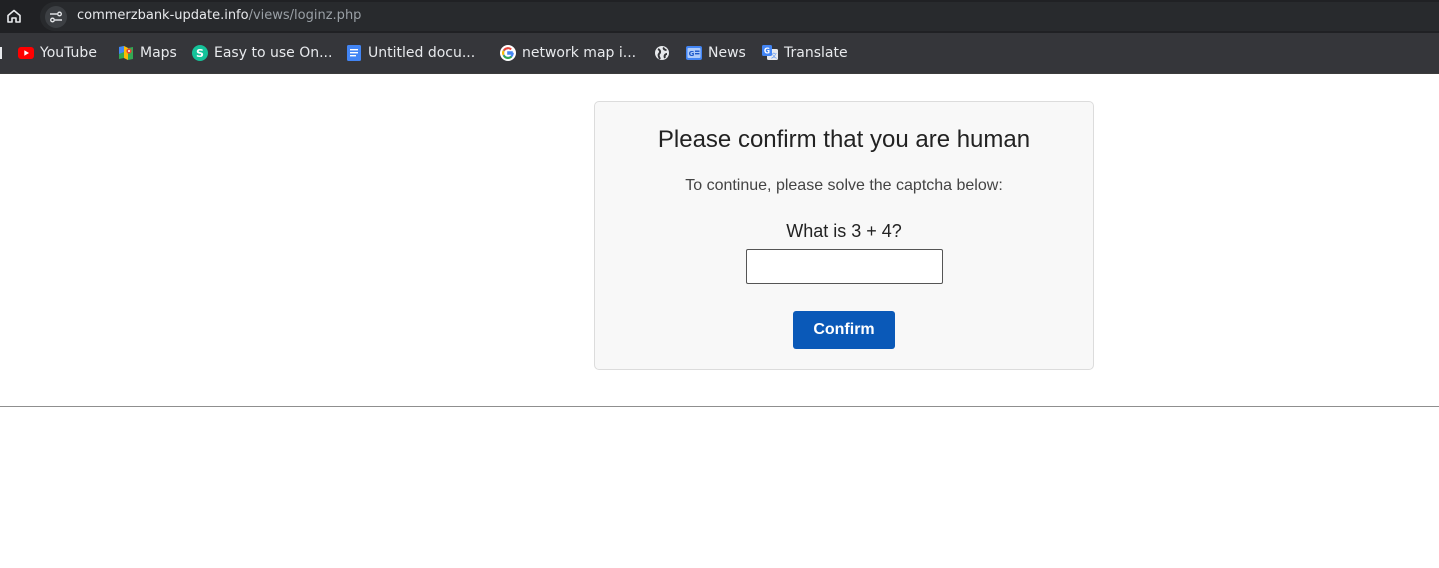 This screenshot has width=1439, height=568. I want to click on s-app-icon: S, so click(200, 53).